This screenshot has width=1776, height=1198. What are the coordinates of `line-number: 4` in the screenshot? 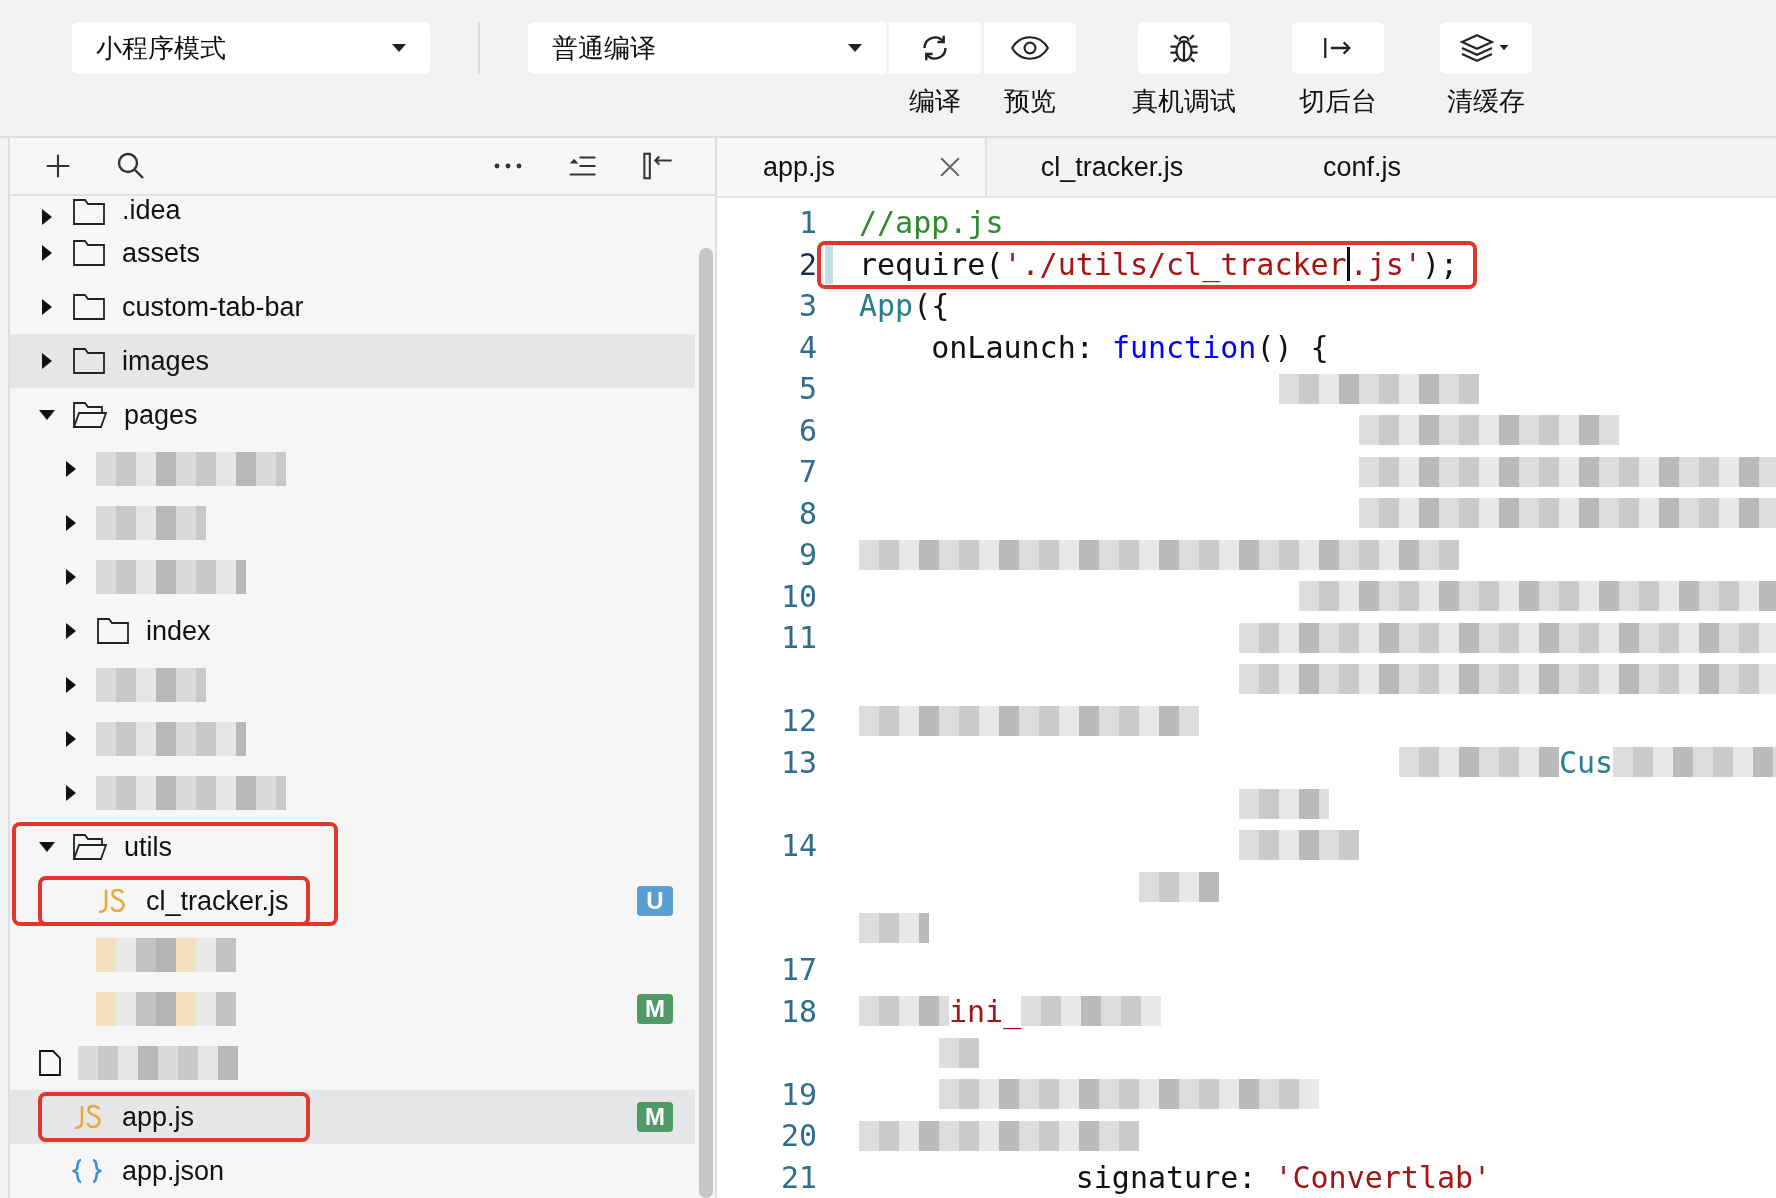 It's located at (807, 347).